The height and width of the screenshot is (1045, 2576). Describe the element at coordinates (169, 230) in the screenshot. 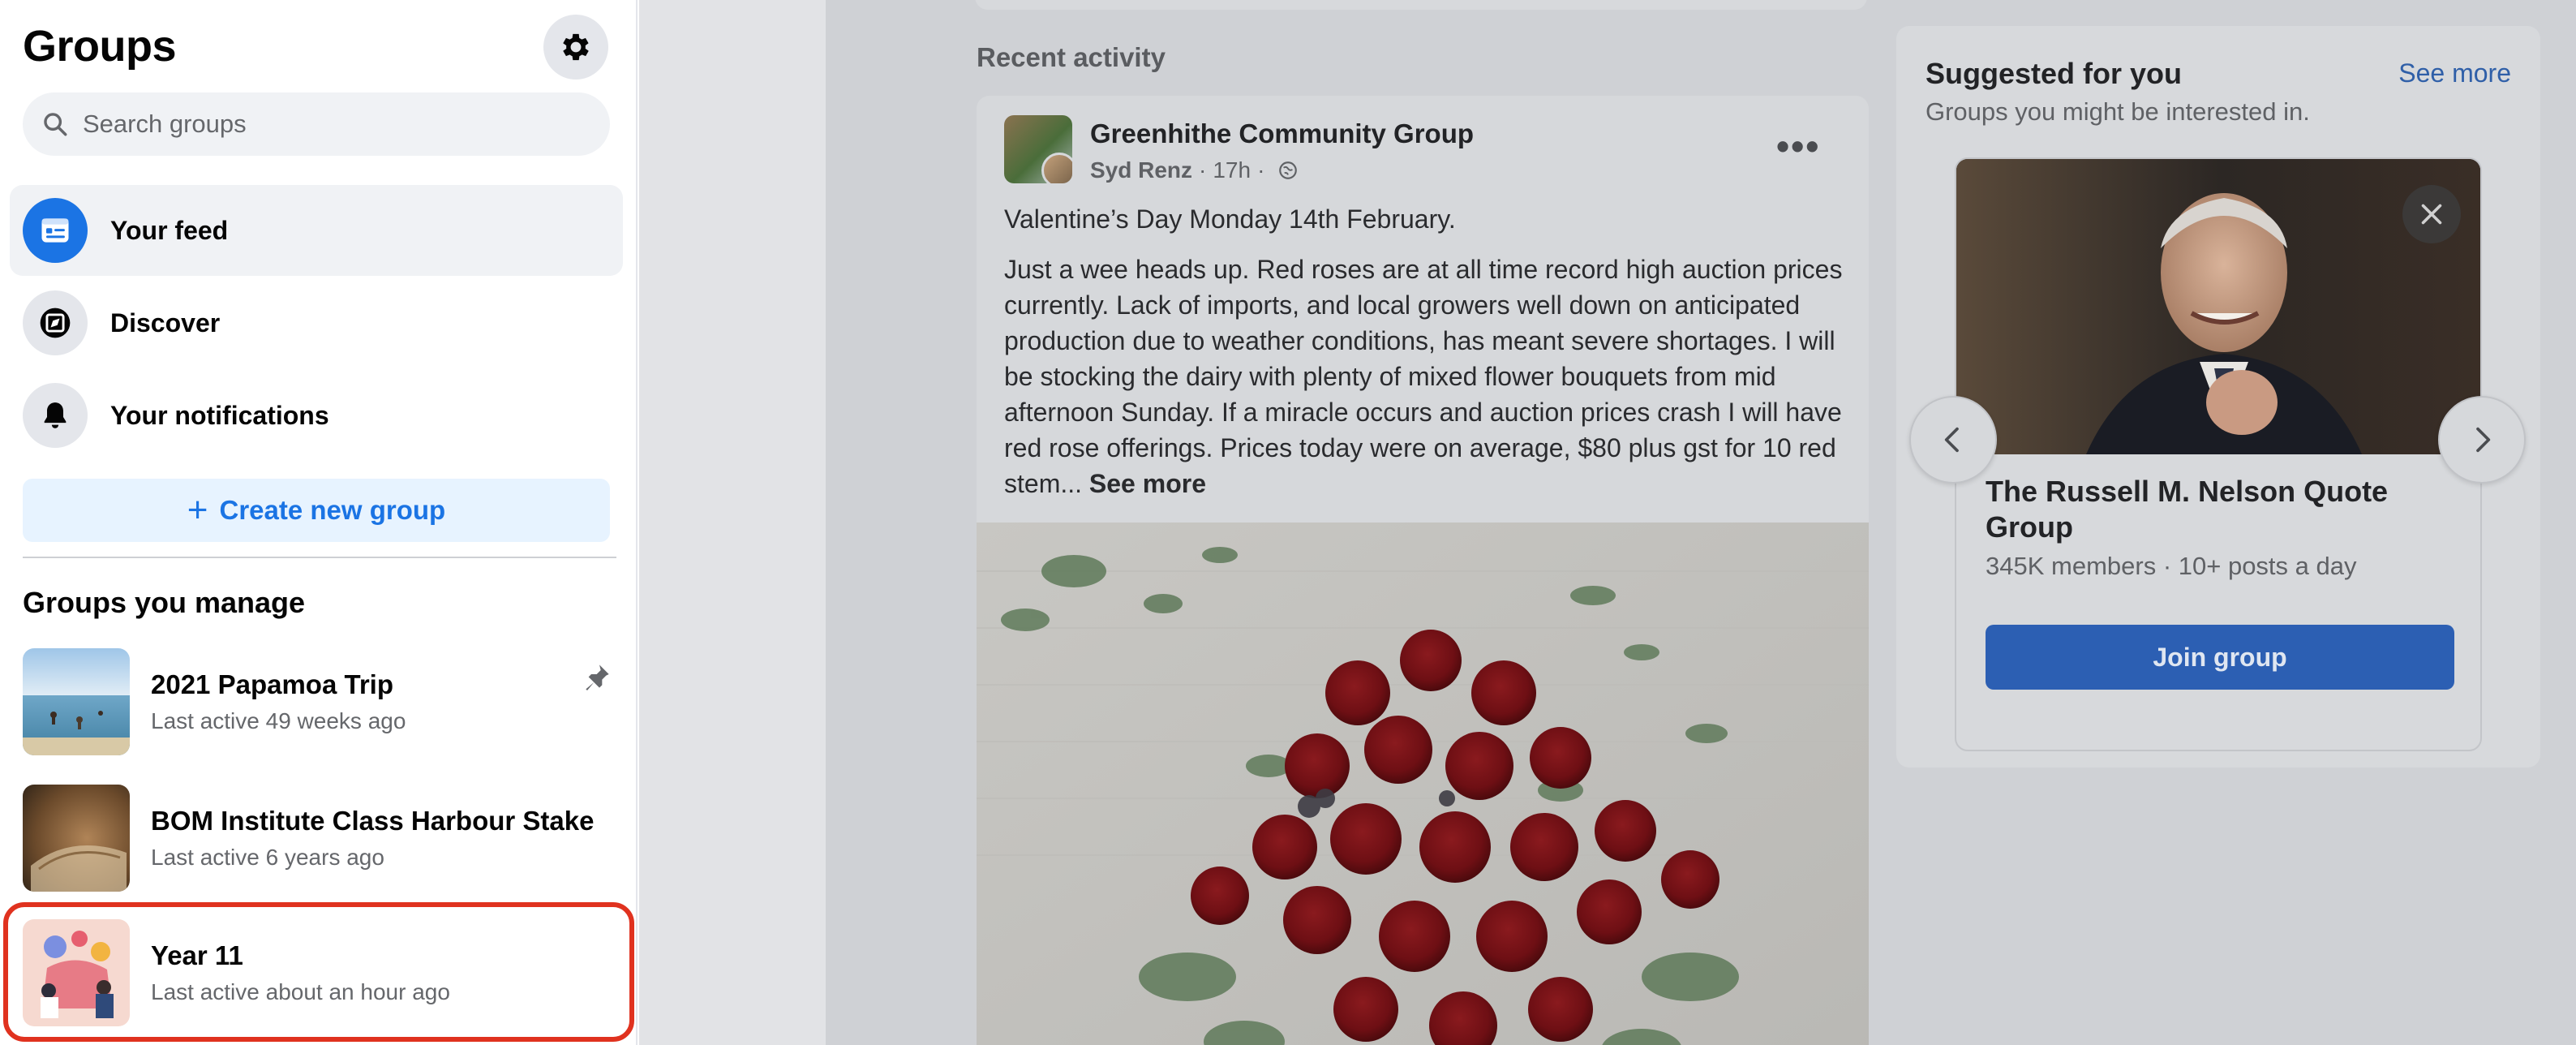

I see `nav-label: Your feed` at that location.